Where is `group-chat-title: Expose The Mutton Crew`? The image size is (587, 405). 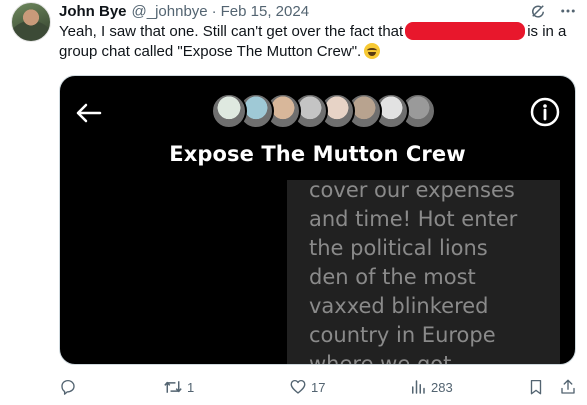
group-chat-title: Expose The Mutton Crew is located at coordinates (317, 154).